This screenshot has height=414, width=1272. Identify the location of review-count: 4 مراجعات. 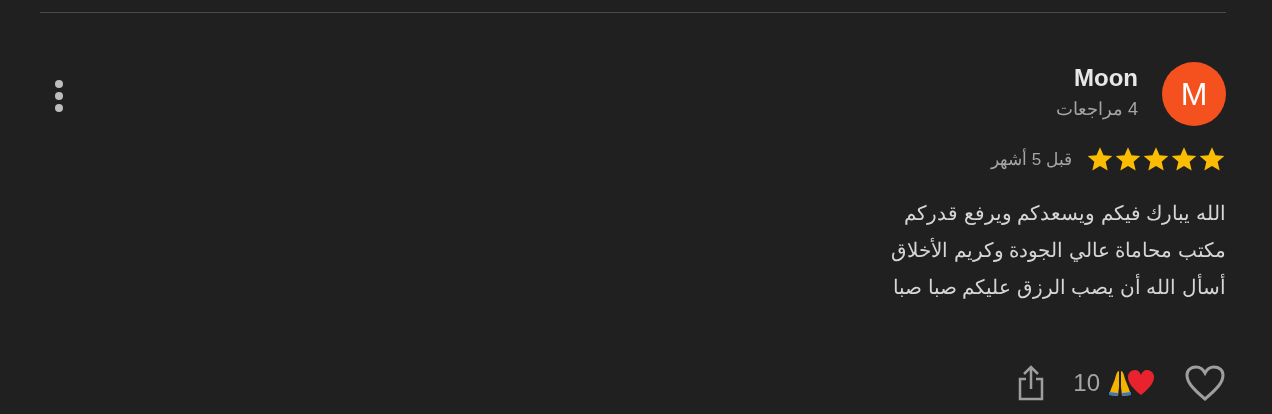
(1096, 109).